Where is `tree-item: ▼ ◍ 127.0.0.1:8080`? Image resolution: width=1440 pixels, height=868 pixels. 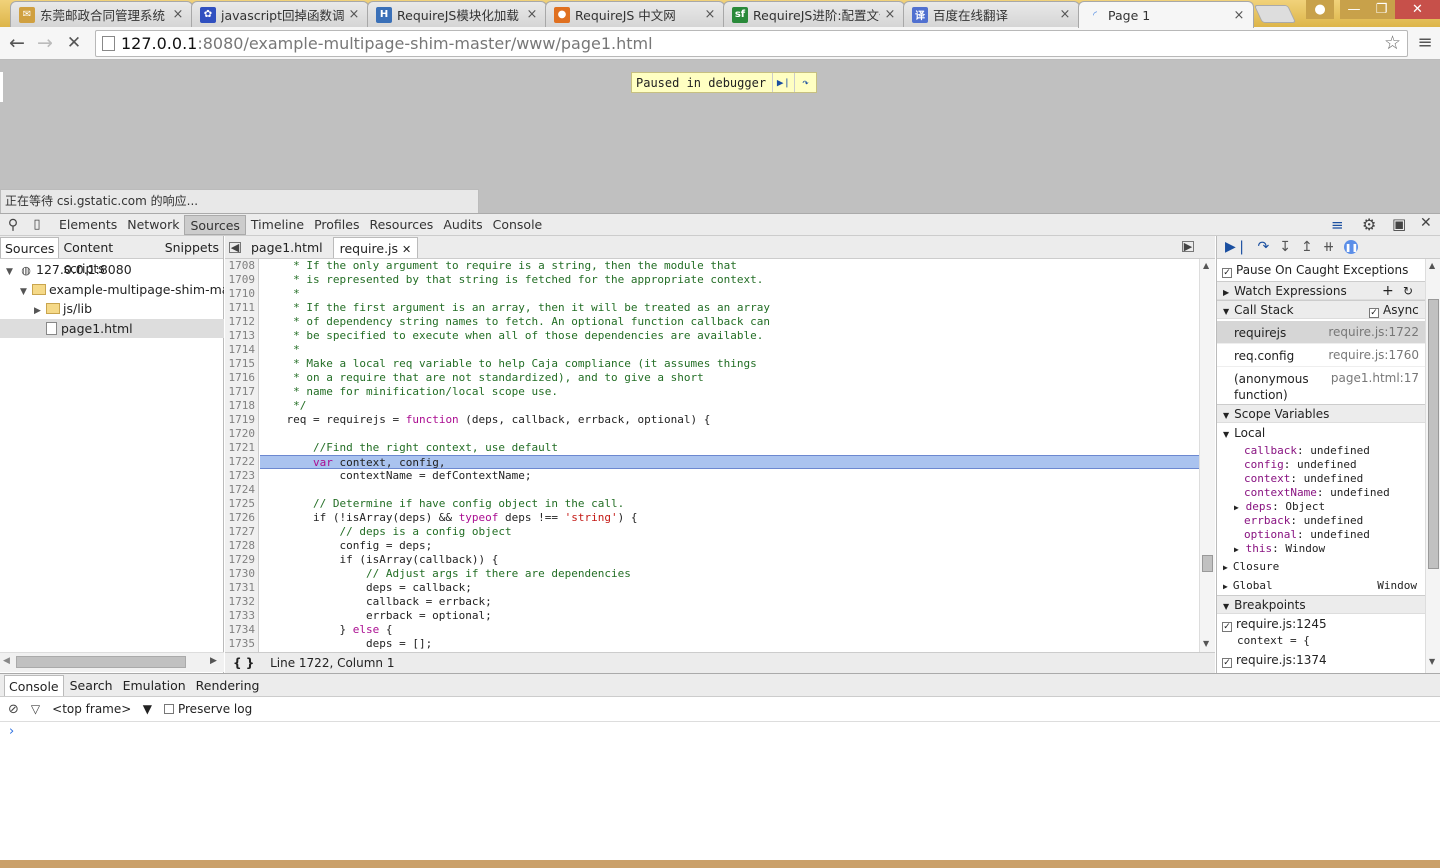
tree-item: ▼ ◍ 127.0.0.1:8080 is located at coordinates (112, 269).